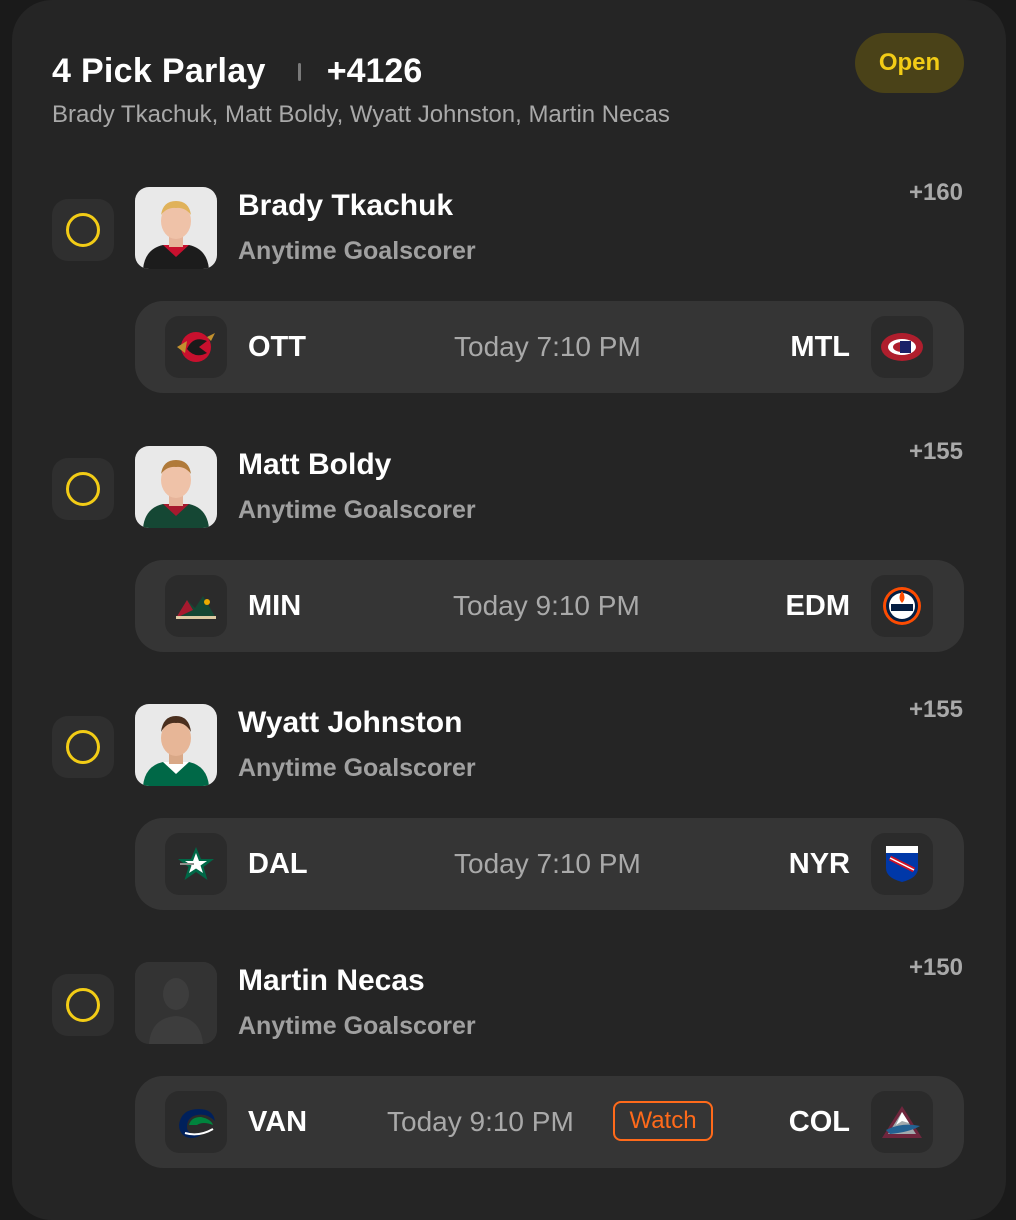  Describe the element at coordinates (159, 71) in the screenshot. I see `parlay-title: 4 Pick Parlay` at that location.